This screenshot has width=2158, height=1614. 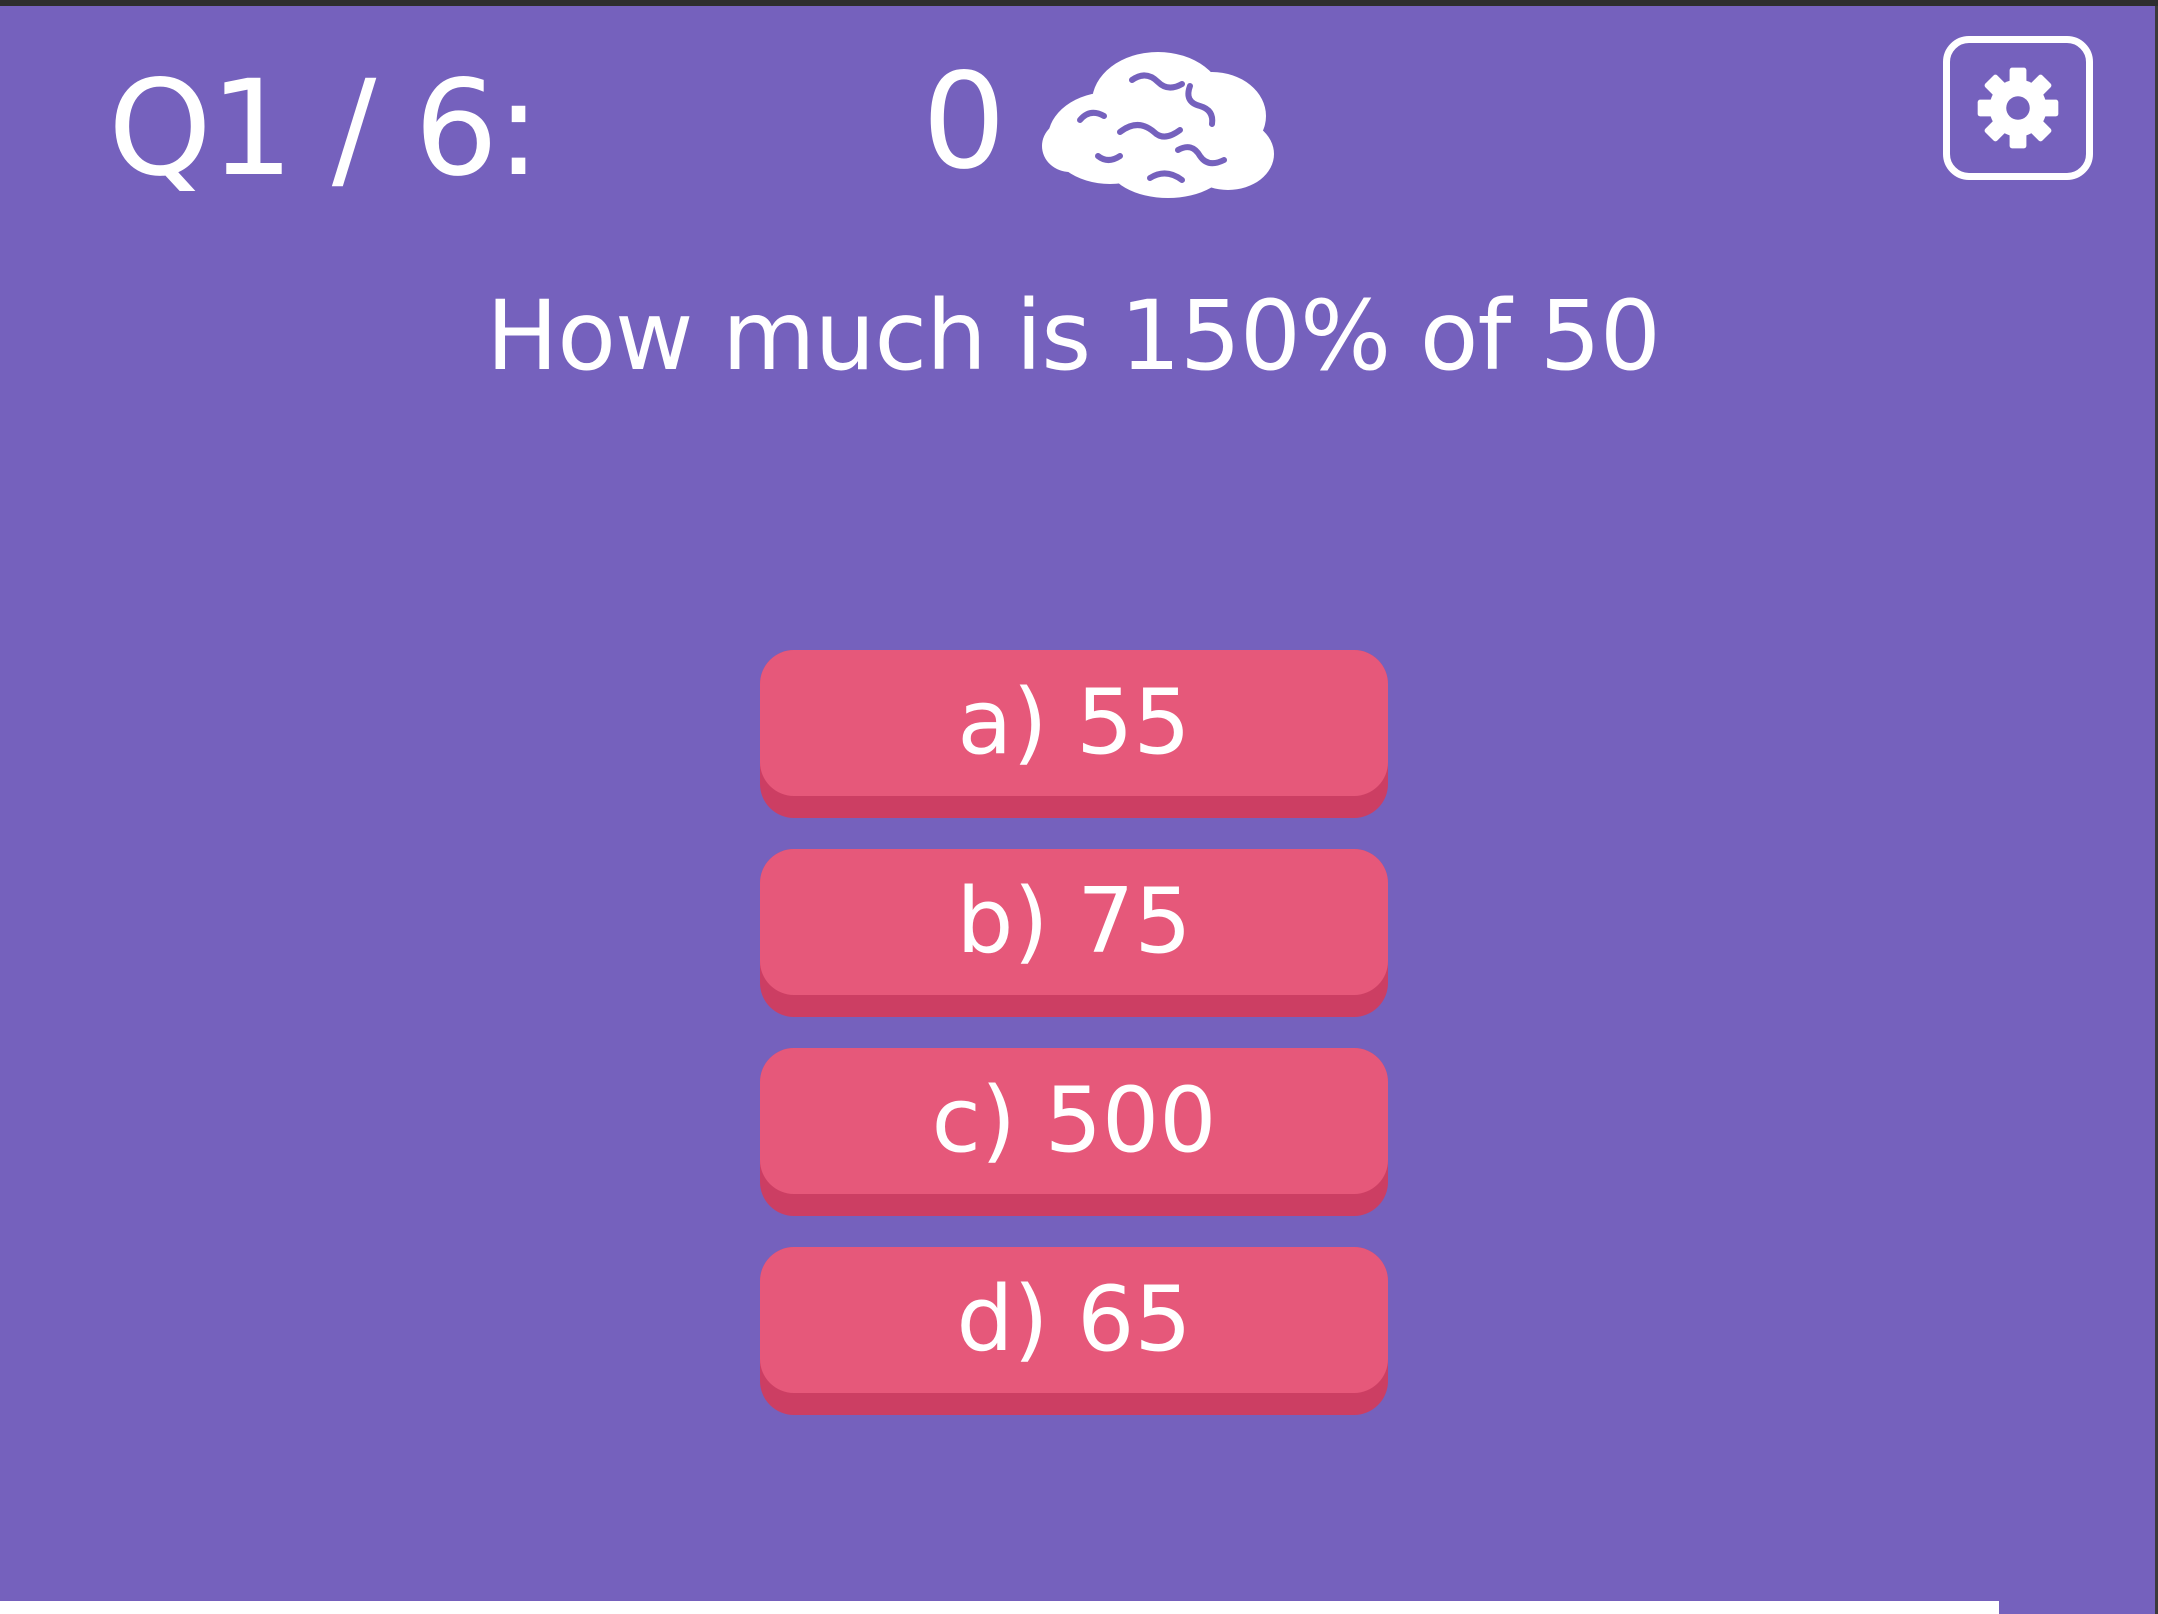 I want to click on answer-button-c: c) 500, so click(x=1074, y=1132).